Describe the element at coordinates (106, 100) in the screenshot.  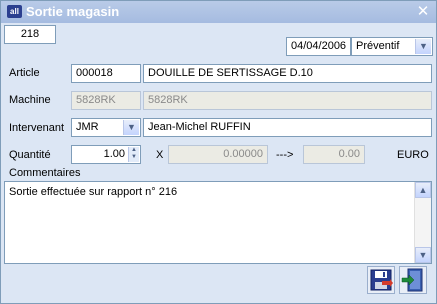
I see `machine-code-field: 5828RK` at that location.